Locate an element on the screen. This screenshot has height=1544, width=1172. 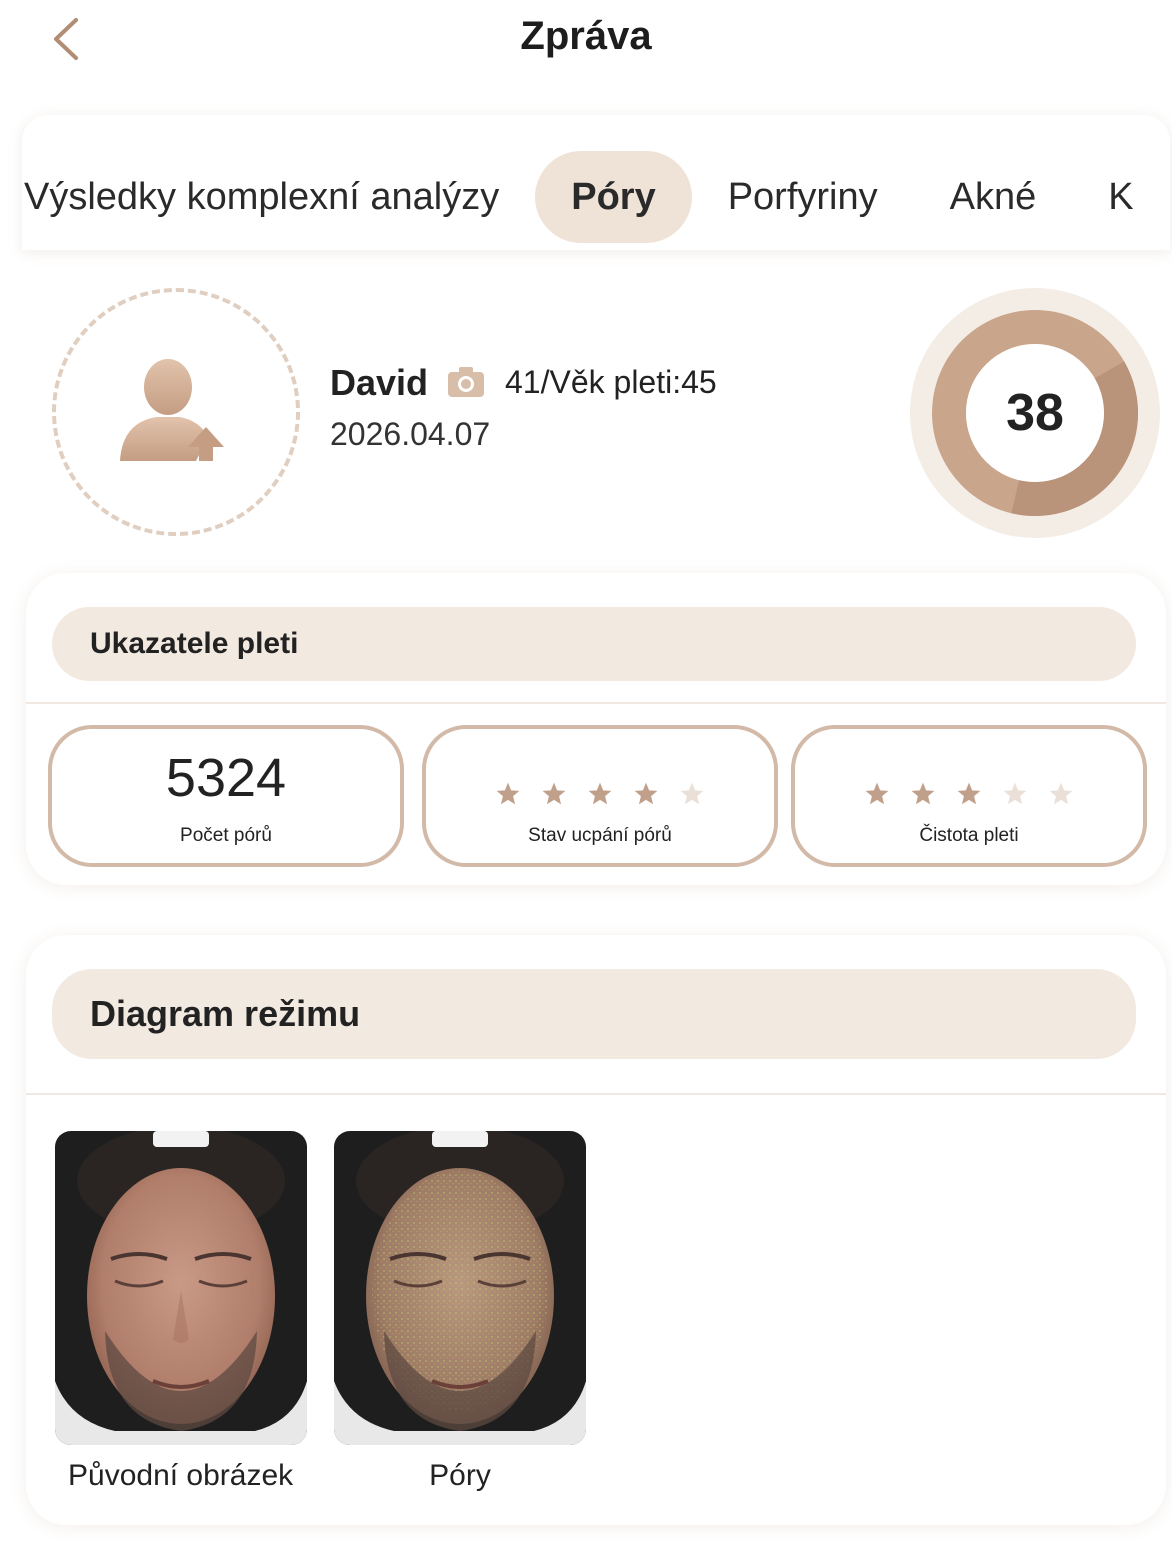
user-name: David is located at coordinates (379, 382).